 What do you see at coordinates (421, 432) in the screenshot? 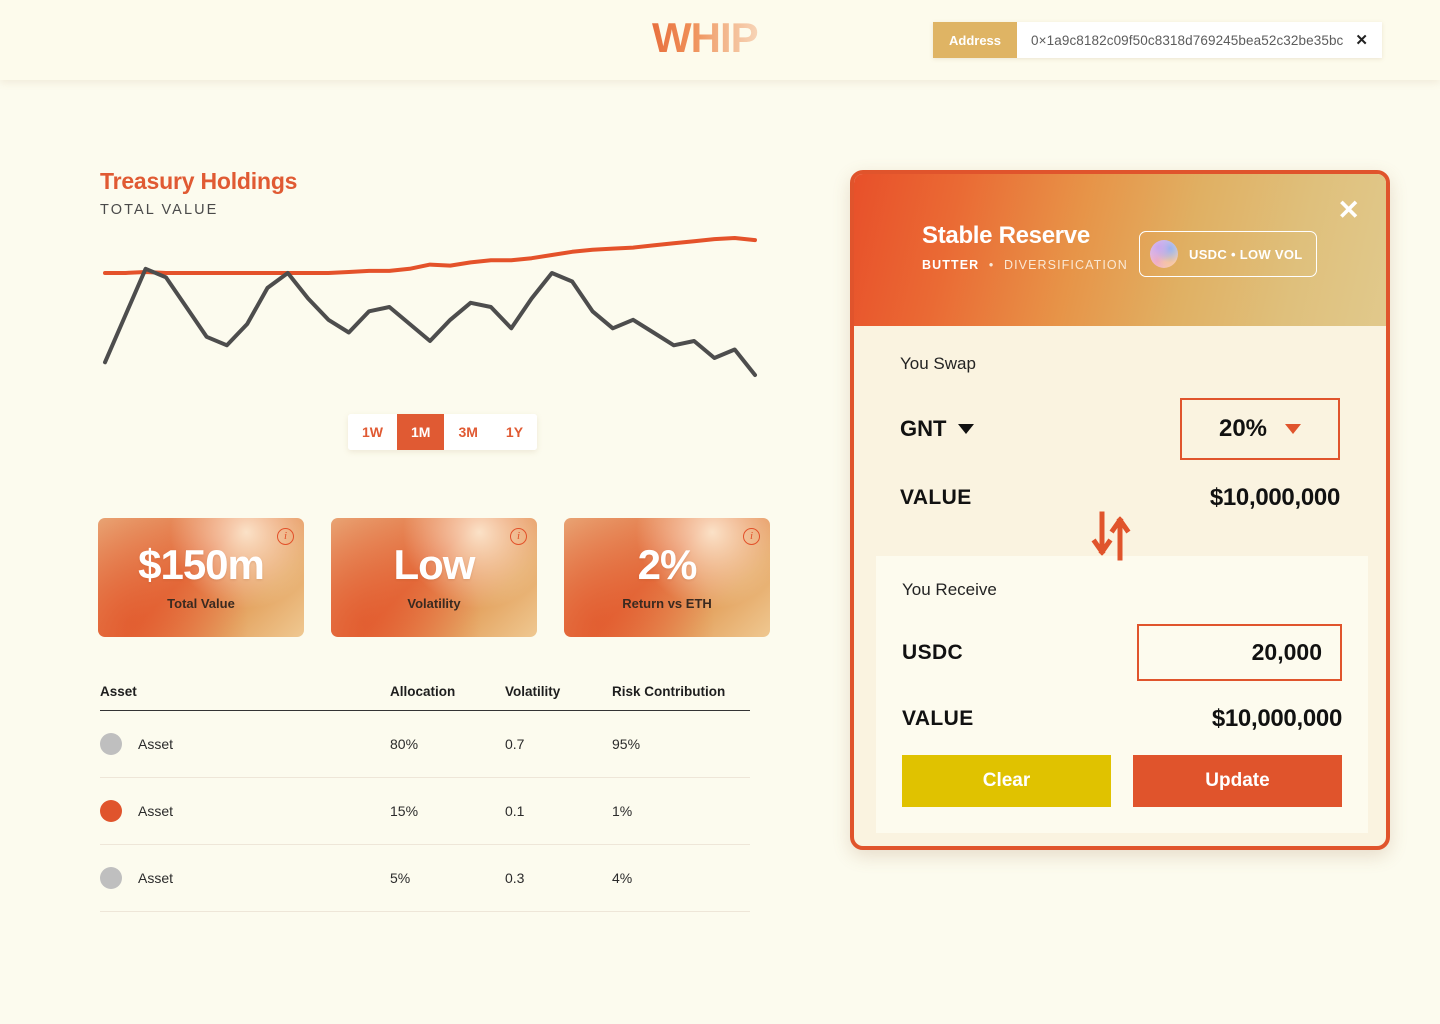
I see `range-button-1m: 1M` at bounding box center [421, 432].